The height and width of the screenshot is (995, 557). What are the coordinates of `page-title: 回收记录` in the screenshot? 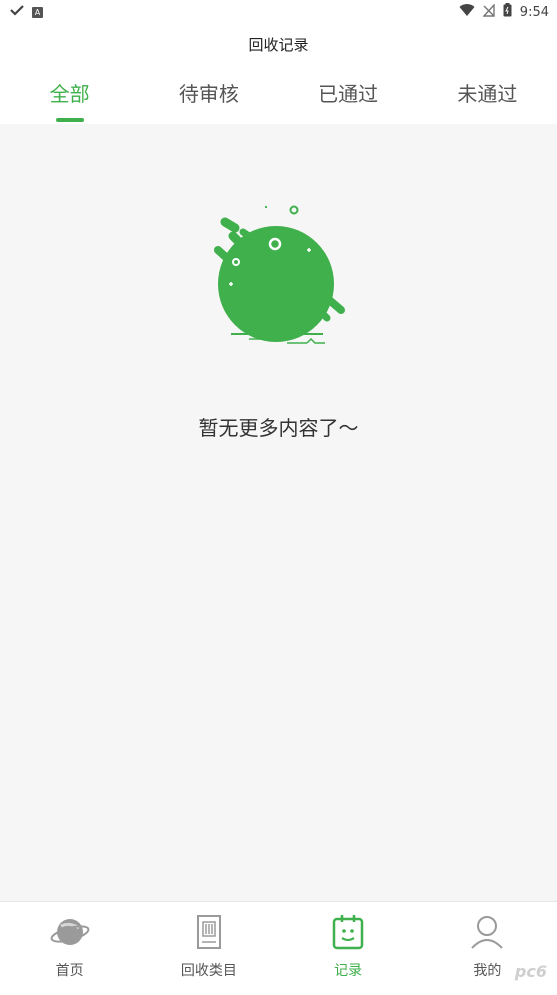 It's located at (278, 44).